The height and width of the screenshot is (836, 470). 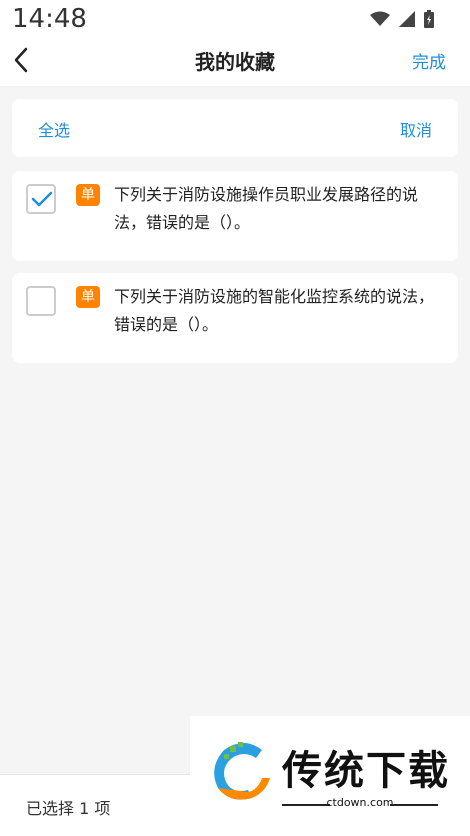 What do you see at coordinates (242, 771) in the screenshot?
I see `watermark-logo-icon` at bounding box center [242, 771].